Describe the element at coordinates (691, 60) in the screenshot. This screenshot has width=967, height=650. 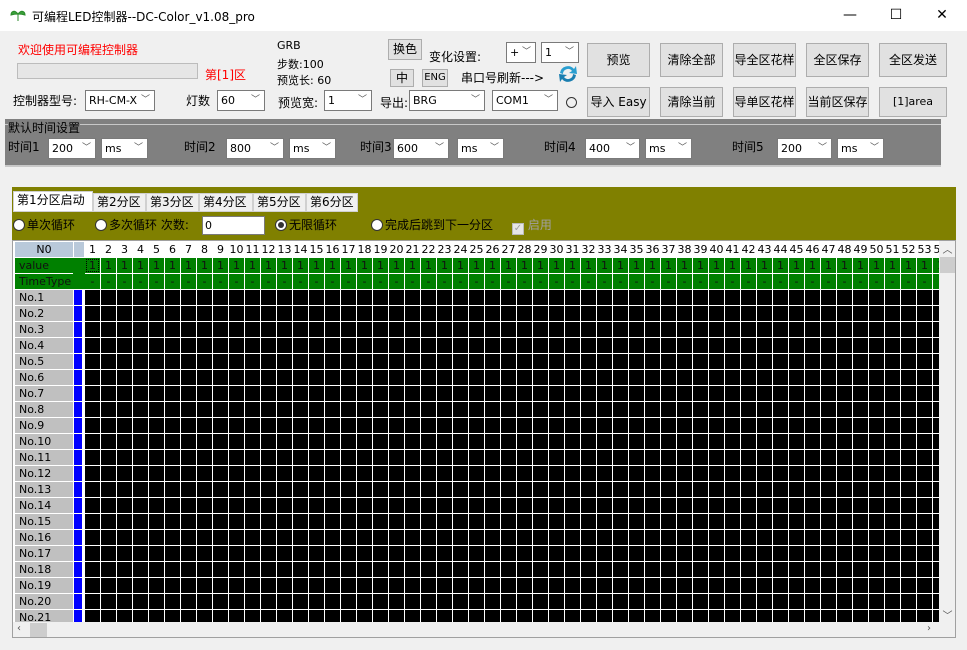
I see `clear-all-button: 清除全部` at that location.